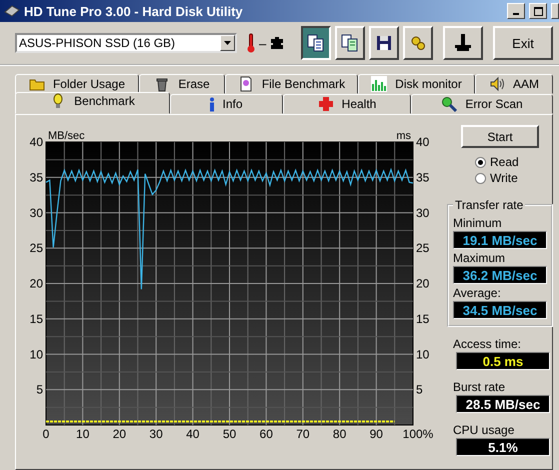  Describe the element at coordinates (326, 104) in the screenshot. I see `cross-icon` at that location.